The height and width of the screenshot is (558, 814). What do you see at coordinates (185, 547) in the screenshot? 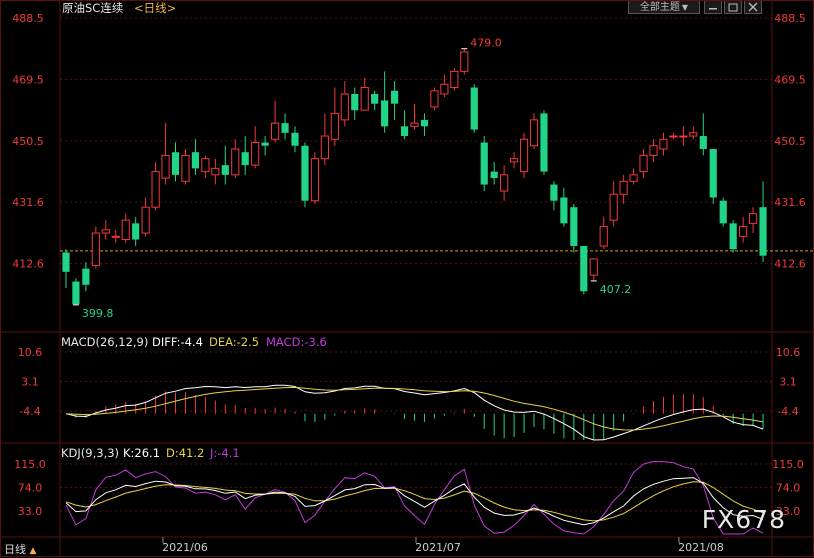
I see `date-tick-label: 2021/06` at bounding box center [185, 547].